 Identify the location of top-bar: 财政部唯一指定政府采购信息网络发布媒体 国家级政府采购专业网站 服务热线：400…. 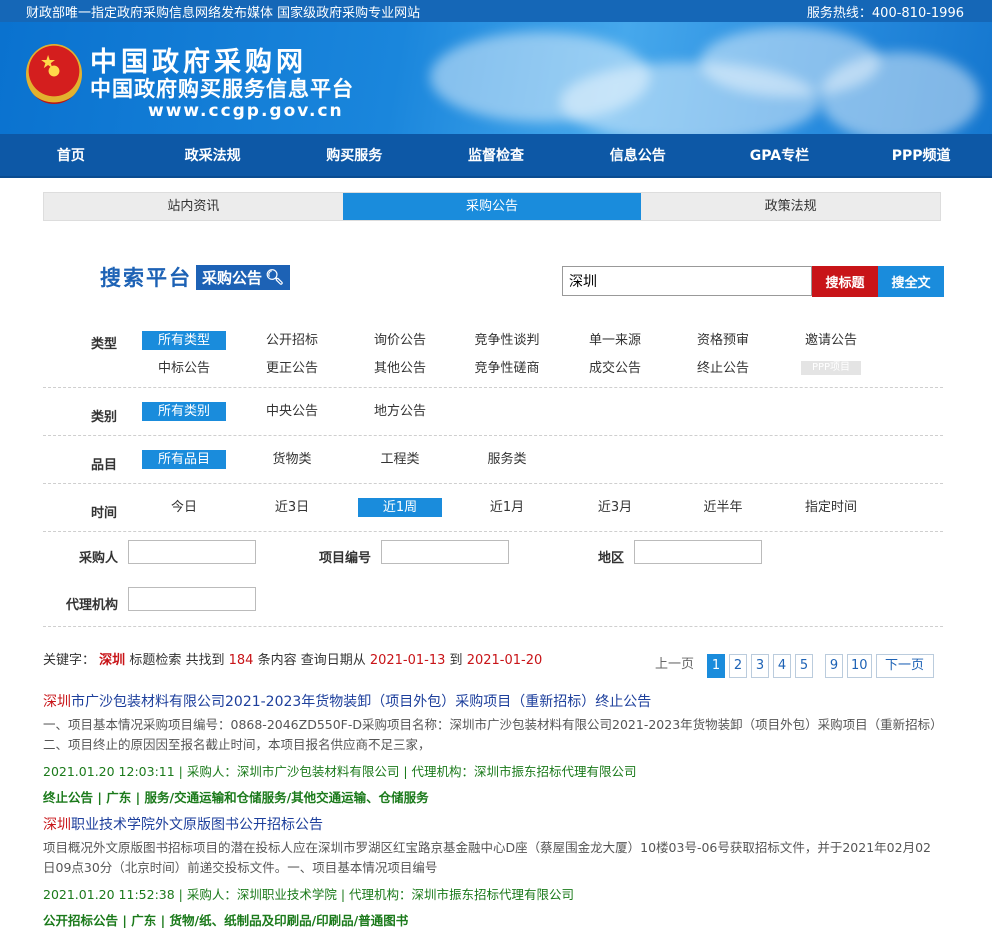
(496, 11).